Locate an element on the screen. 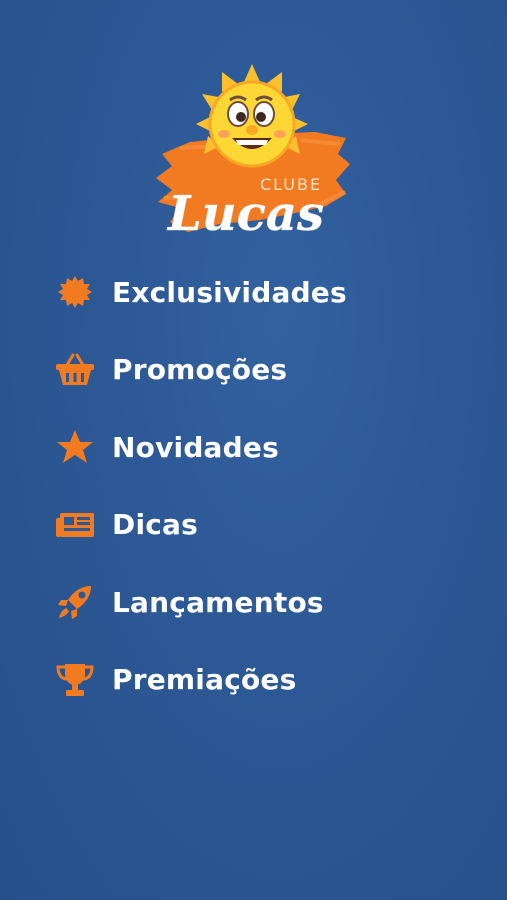  badge-icon is located at coordinates (75, 292).